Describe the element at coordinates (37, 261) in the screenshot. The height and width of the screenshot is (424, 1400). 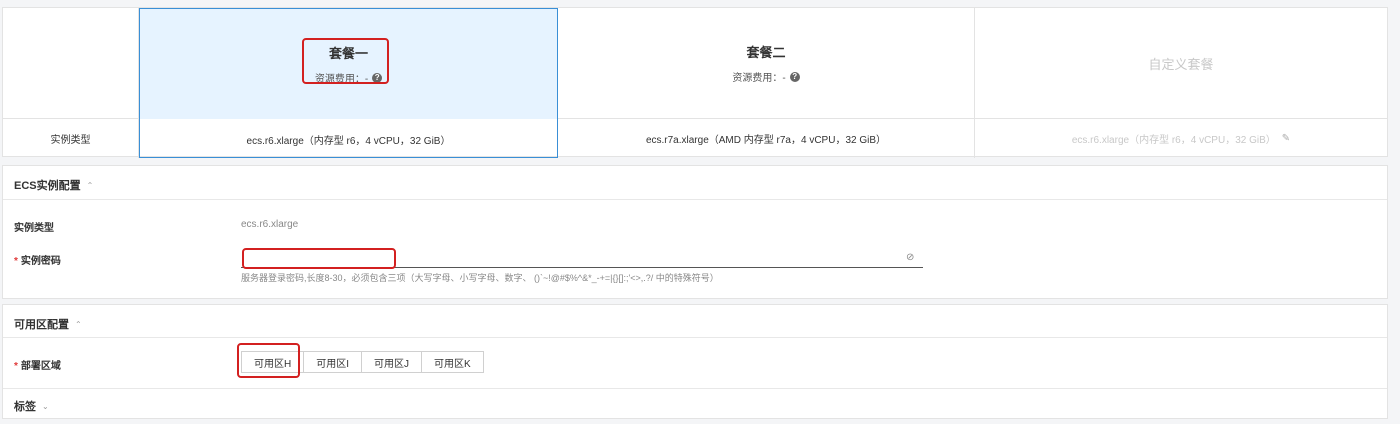
I see `password-label: * 实例密码` at that location.